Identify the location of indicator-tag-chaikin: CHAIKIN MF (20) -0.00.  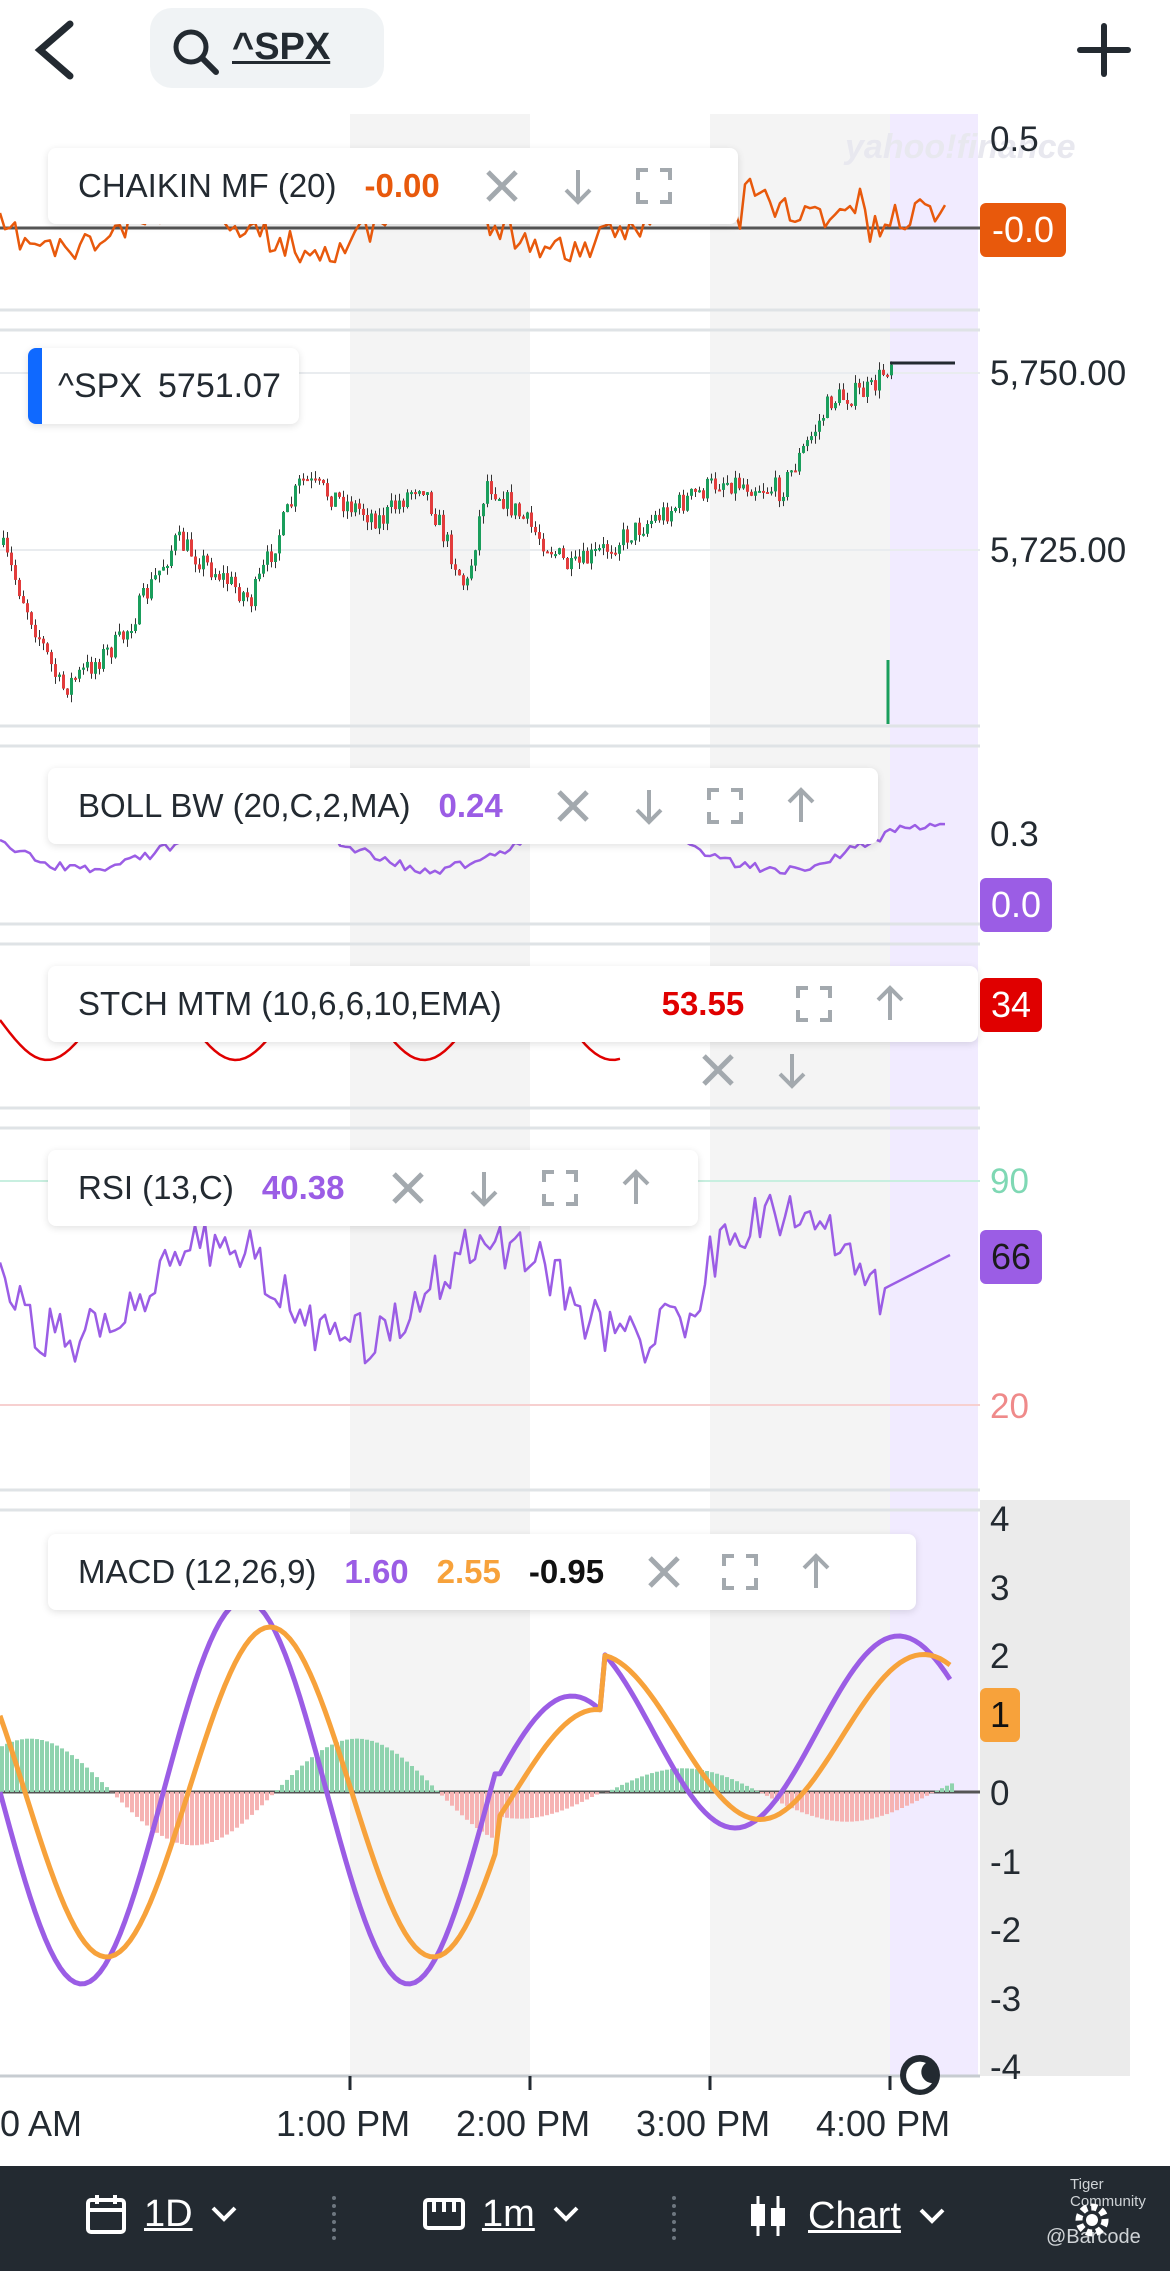
(393, 186).